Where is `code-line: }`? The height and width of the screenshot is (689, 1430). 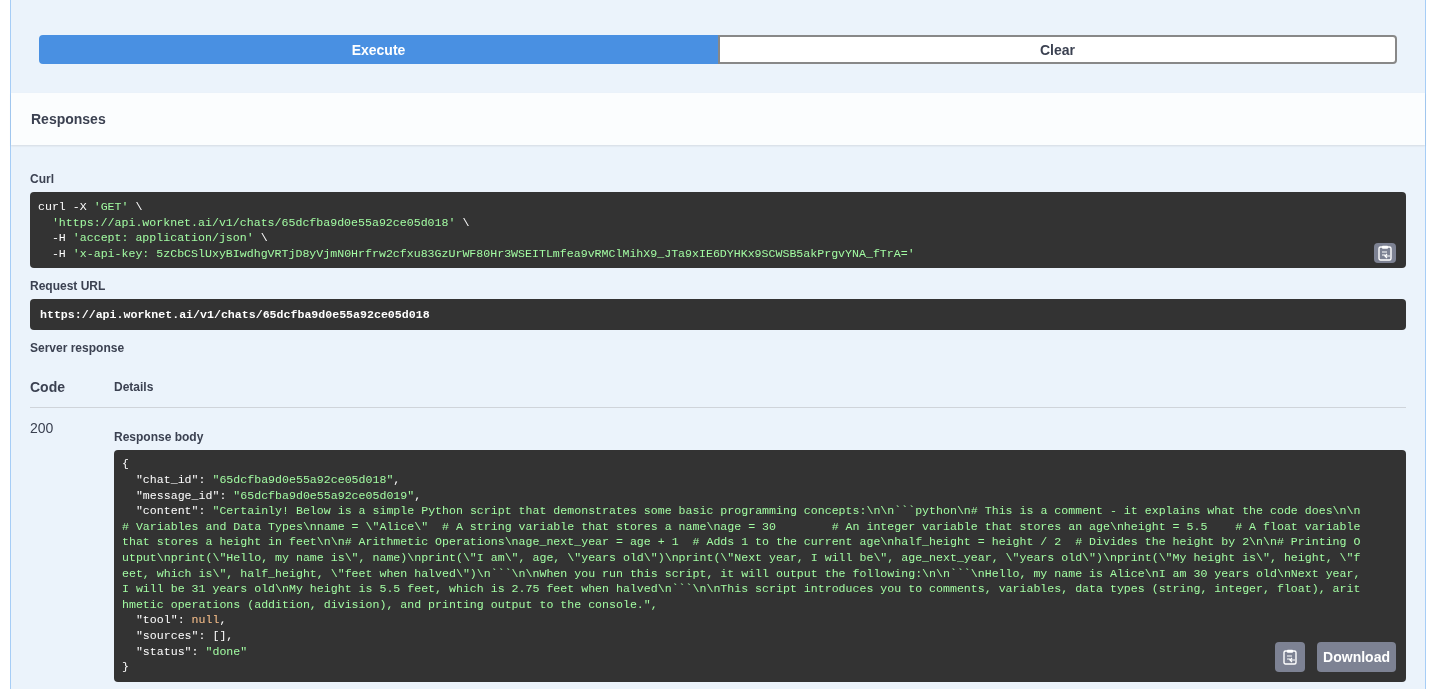
code-line: } is located at coordinates (125, 667).